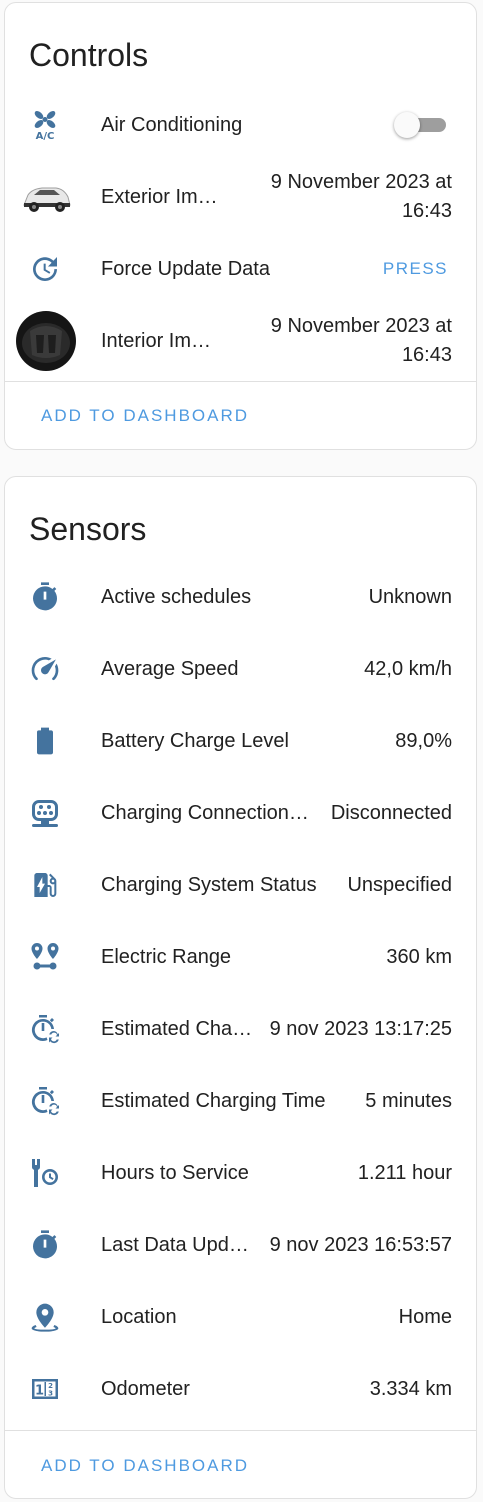 This screenshot has height=1502, width=483. What do you see at coordinates (391, 812) in the screenshot?
I see `sensor-value: Disconnected` at bounding box center [391, 812].